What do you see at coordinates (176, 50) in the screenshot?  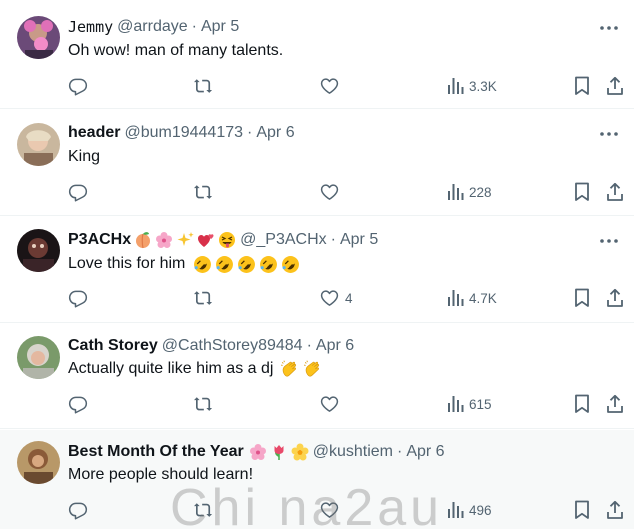 I see `tweet-text-content: Oh wow! man of many talents.` at bounding box center [176, 50].